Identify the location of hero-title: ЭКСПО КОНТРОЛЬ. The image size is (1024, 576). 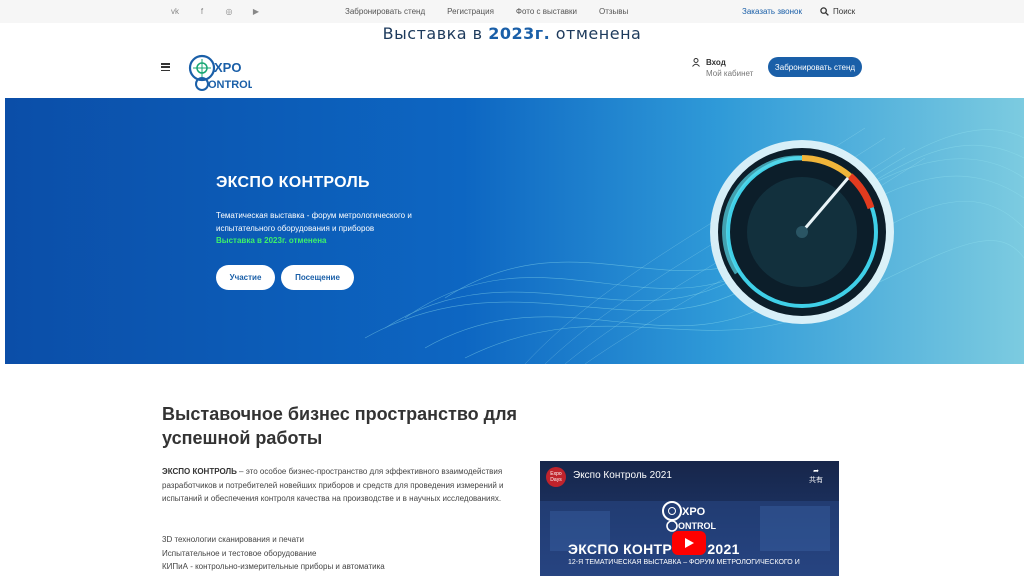
(293, 182).